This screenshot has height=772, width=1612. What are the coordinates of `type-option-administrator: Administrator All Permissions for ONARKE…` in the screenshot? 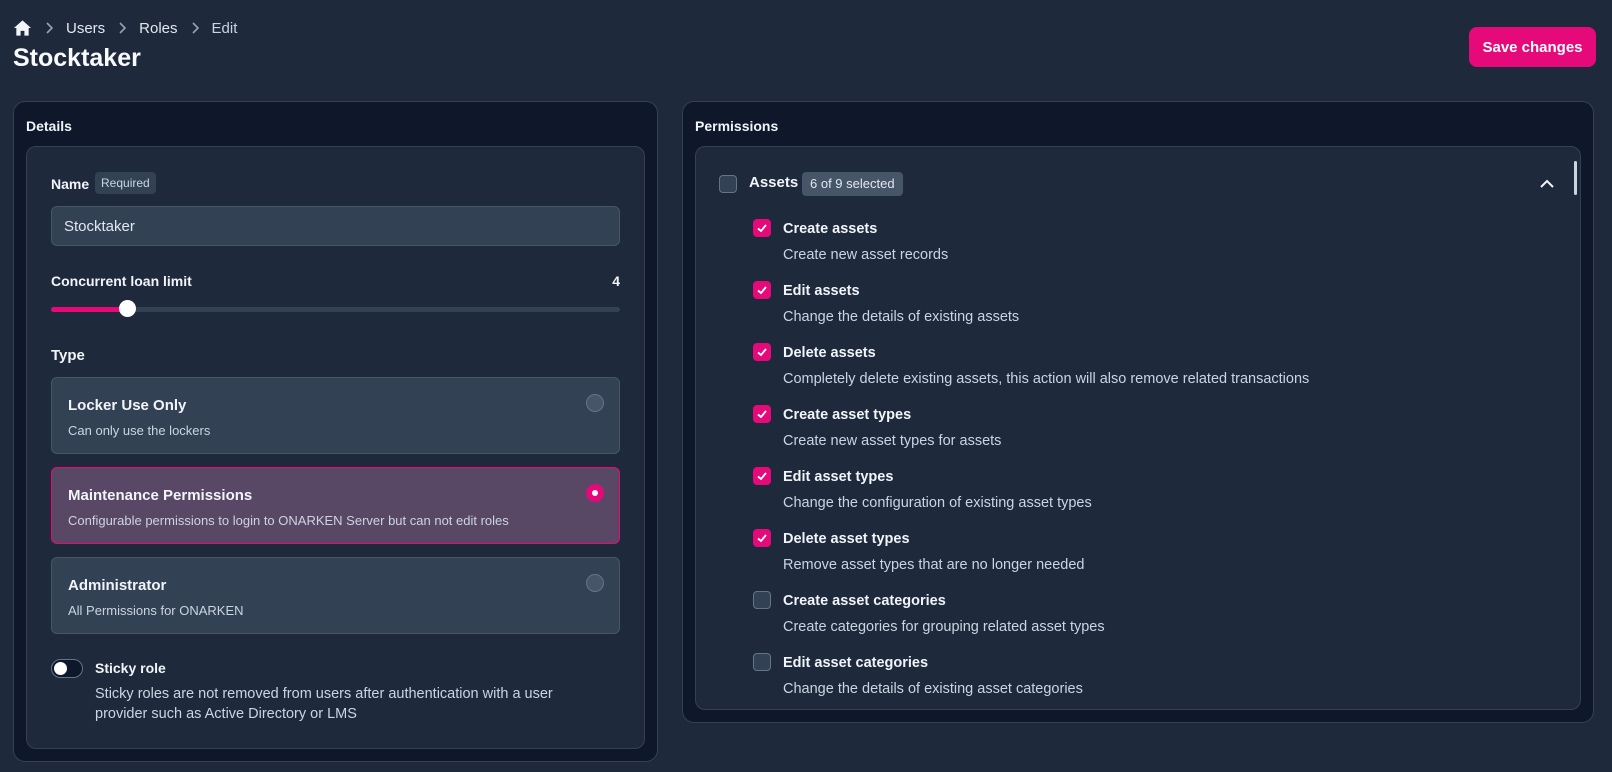 It's located at (335, 595).